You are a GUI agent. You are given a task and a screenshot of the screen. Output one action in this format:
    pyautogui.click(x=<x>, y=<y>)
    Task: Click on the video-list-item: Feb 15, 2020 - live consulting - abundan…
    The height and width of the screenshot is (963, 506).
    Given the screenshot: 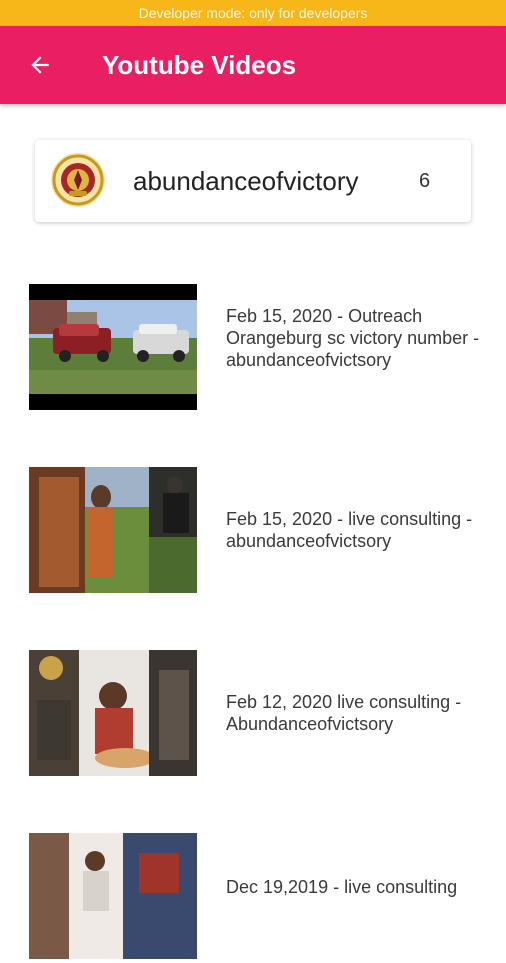 What is the action you would take?
    pyautogui.click(x=253, y=532)
    